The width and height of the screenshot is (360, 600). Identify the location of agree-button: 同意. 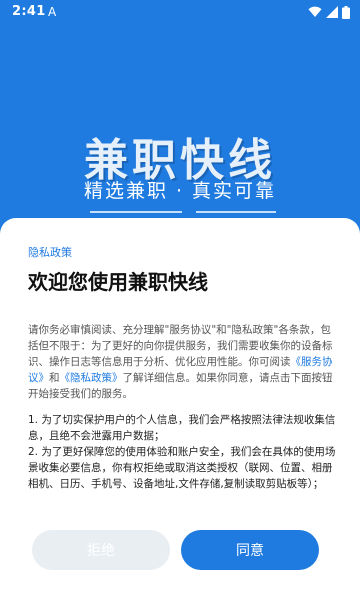
(250, 550).